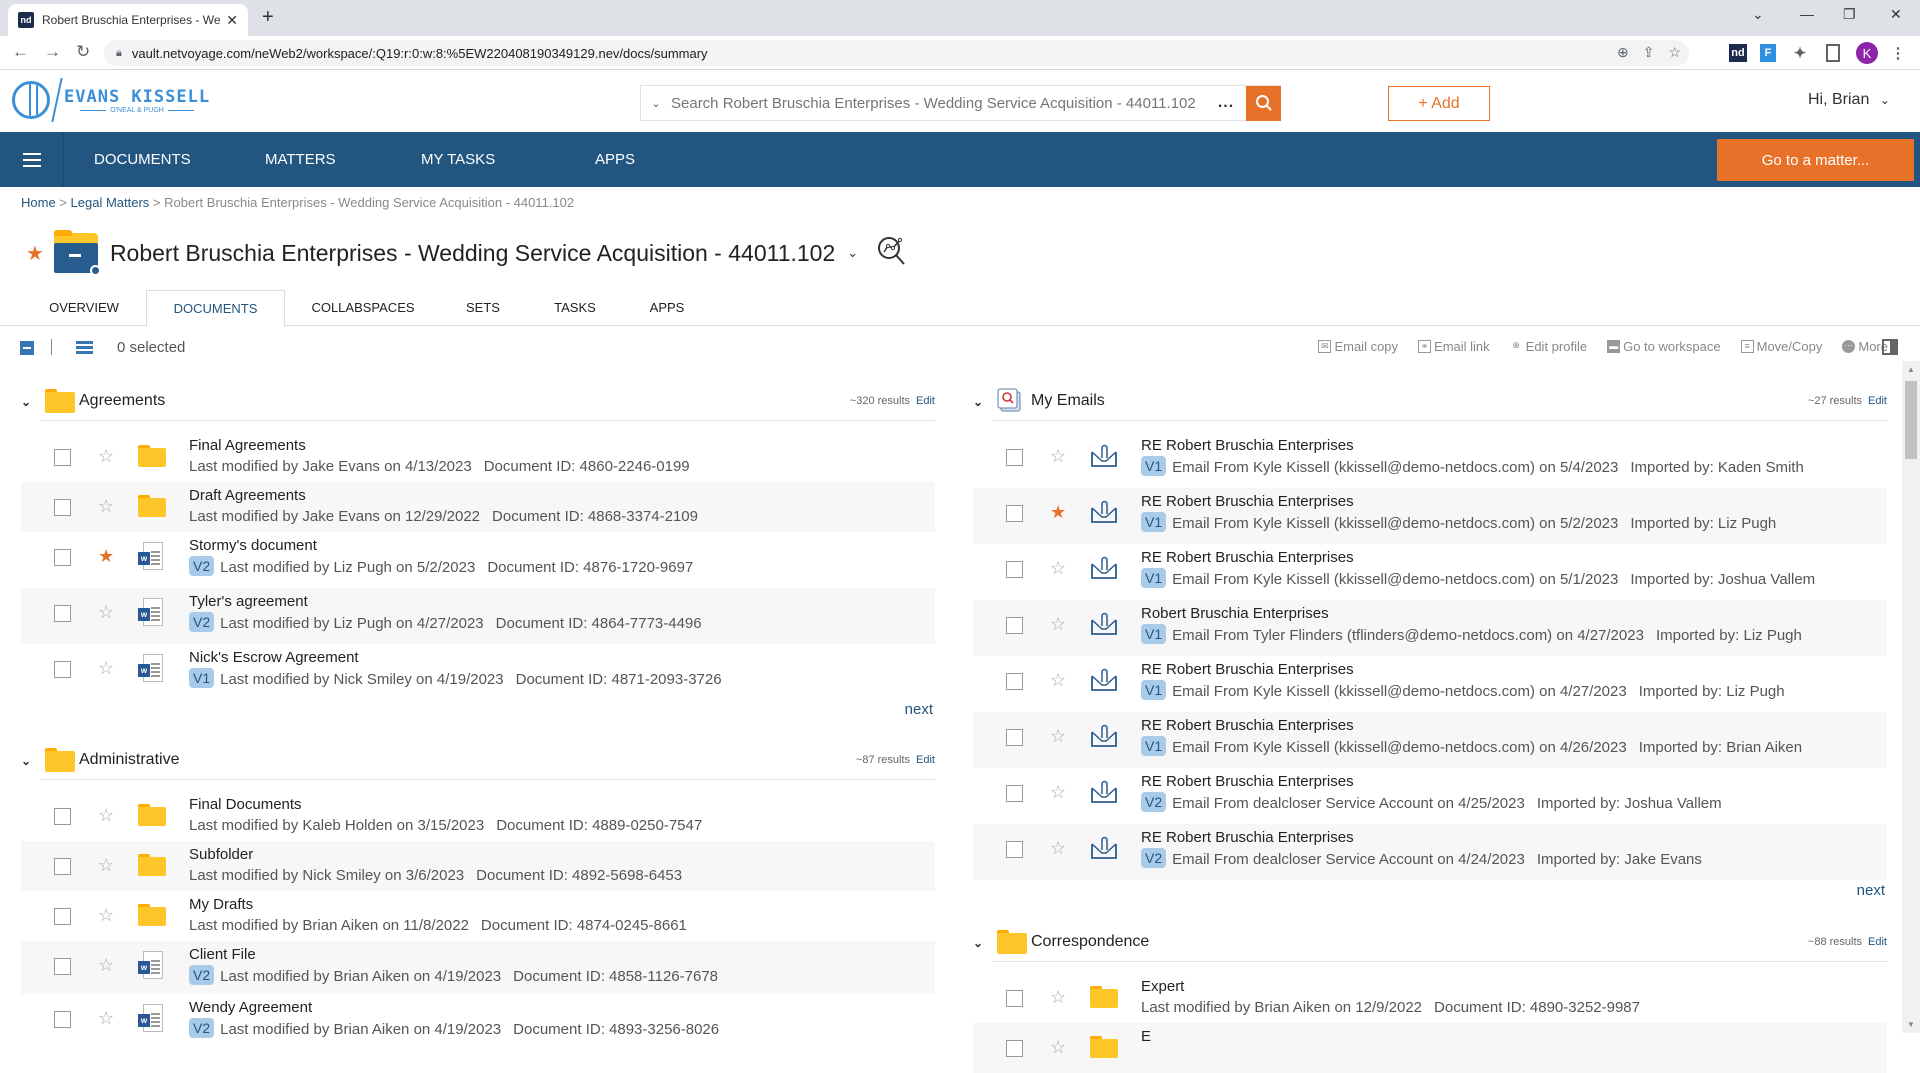  What do you see at coordinates (1890, 347) in the screenshot?
I see `toggle-panel-icon` at bounding box center [1890, 347].